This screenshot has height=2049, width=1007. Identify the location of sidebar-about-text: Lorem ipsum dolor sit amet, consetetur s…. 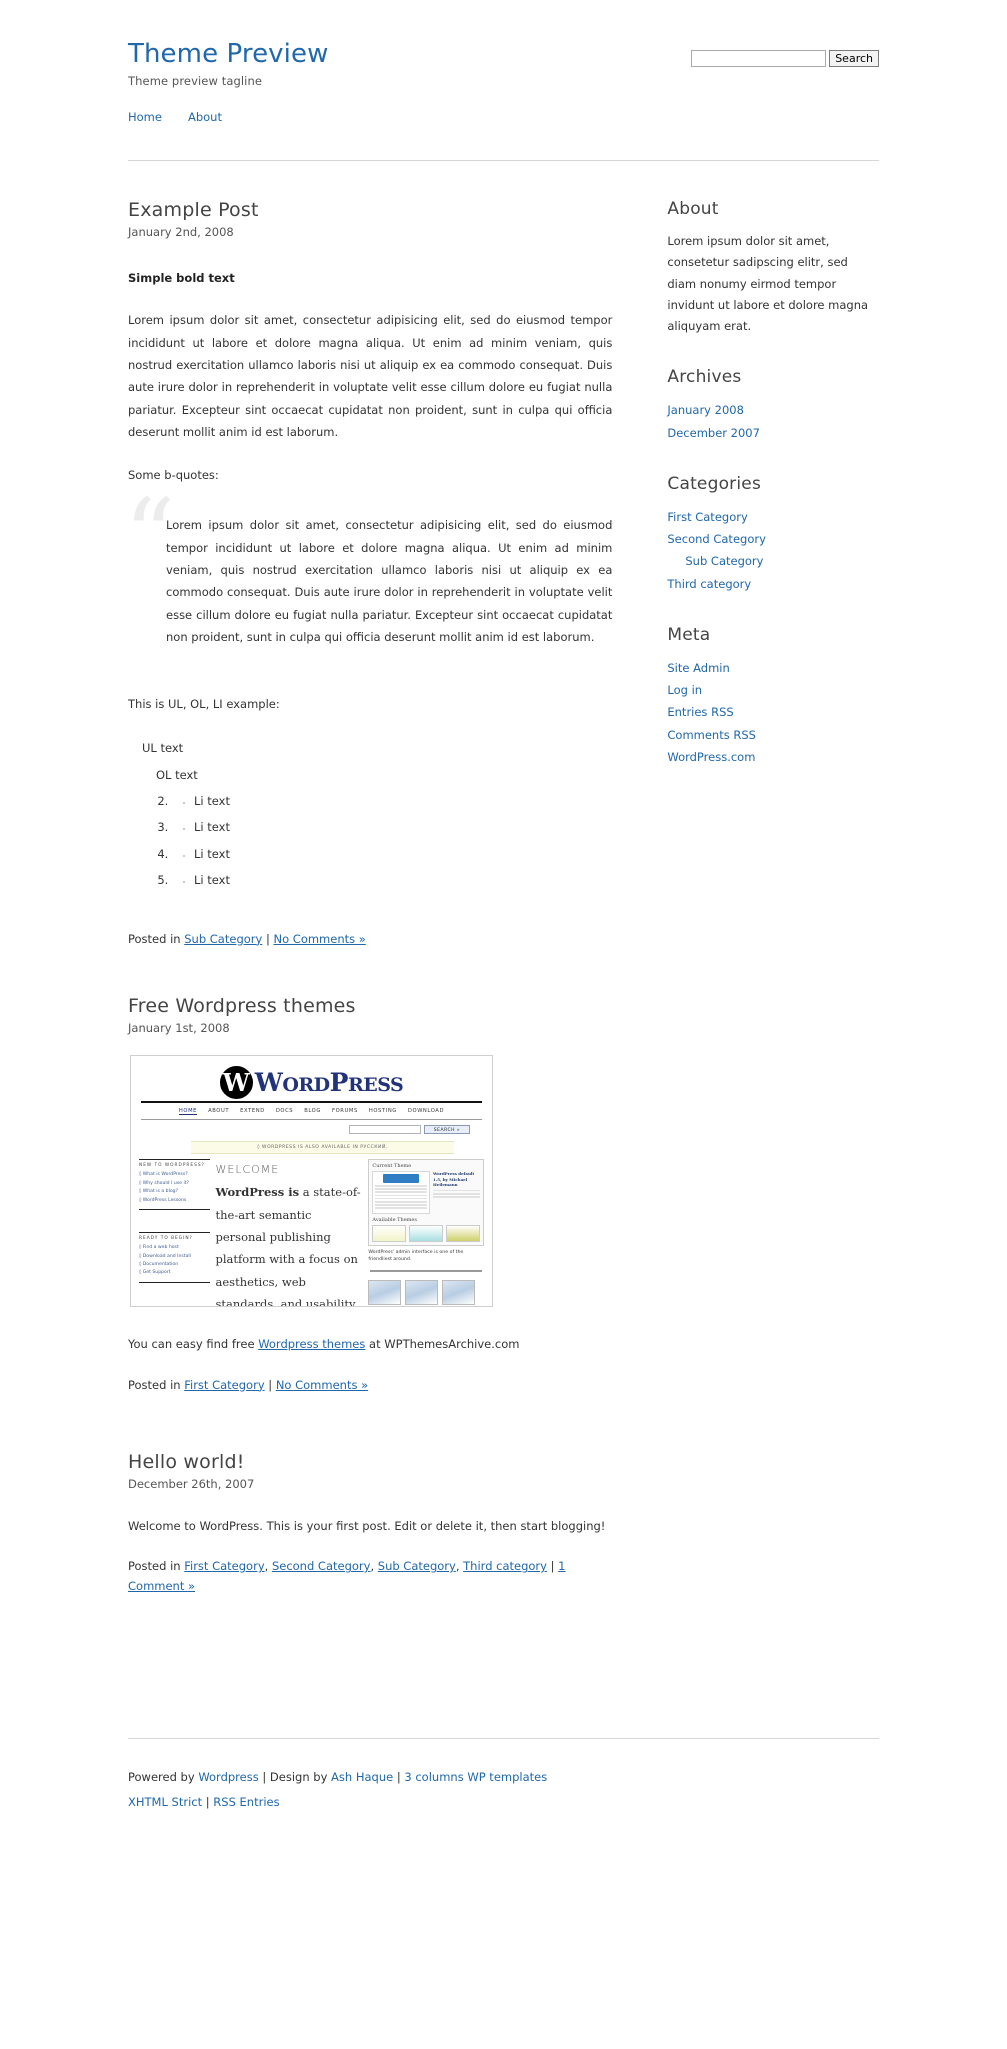
(768, 284).